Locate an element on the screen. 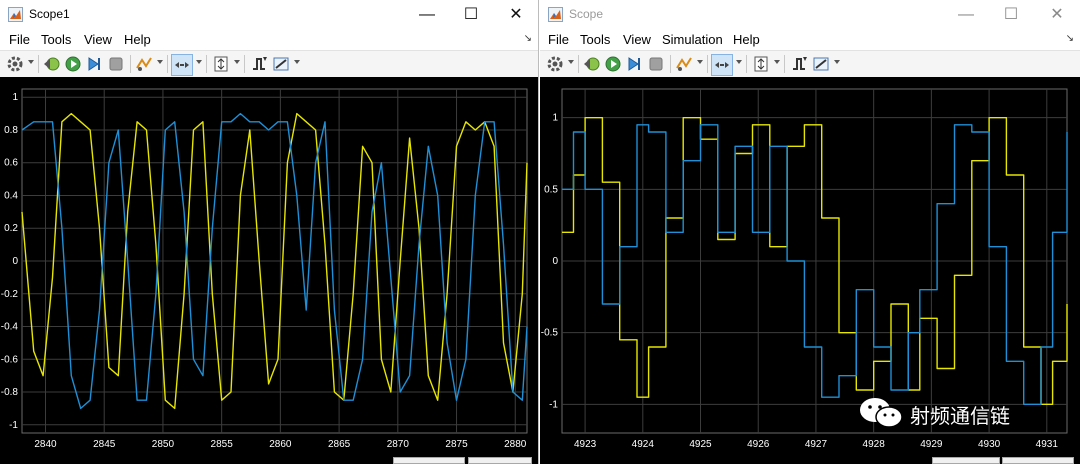 This screenshot has width=1080, height=464. x-tick-label: 2840 is located at coordinates (45, 444).